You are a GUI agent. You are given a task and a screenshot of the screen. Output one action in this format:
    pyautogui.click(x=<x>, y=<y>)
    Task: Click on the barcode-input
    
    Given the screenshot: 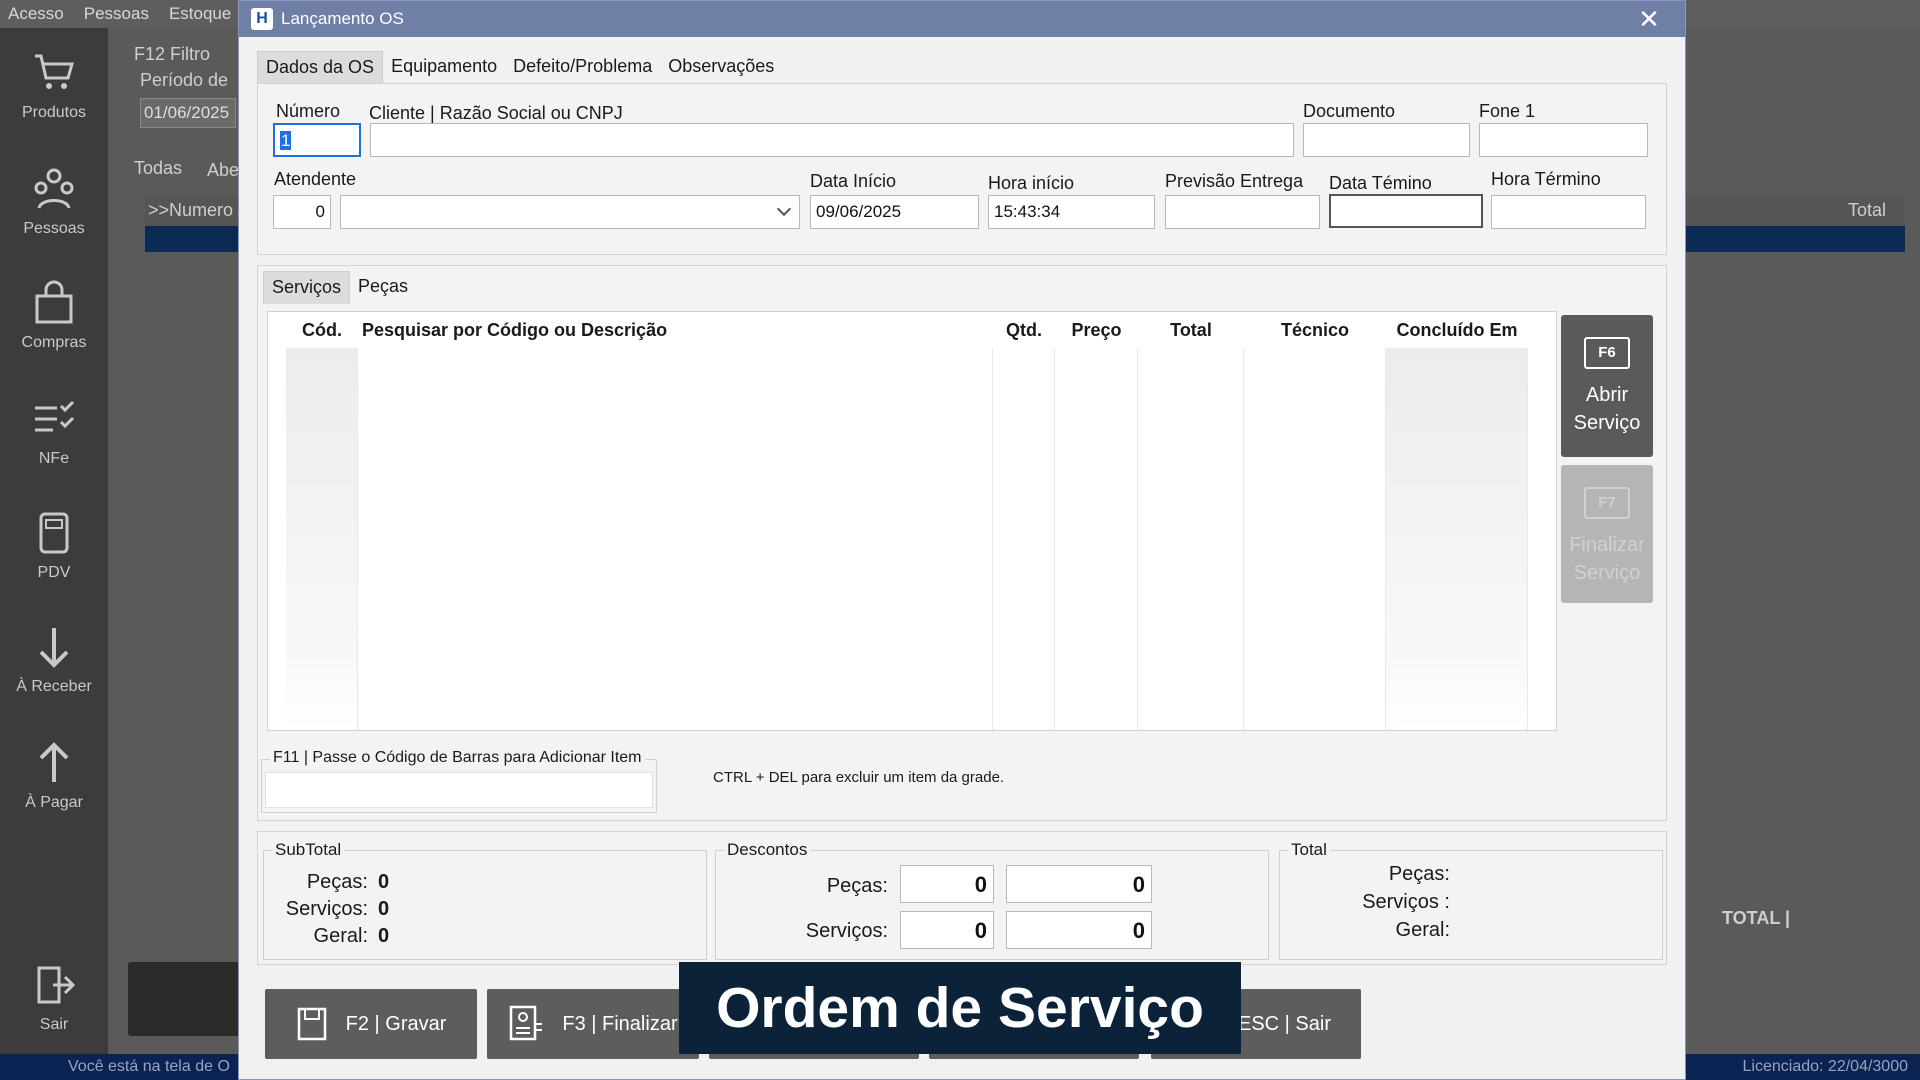 What is the action you would take?
    pyautogui.click(x=459, y=790)
    